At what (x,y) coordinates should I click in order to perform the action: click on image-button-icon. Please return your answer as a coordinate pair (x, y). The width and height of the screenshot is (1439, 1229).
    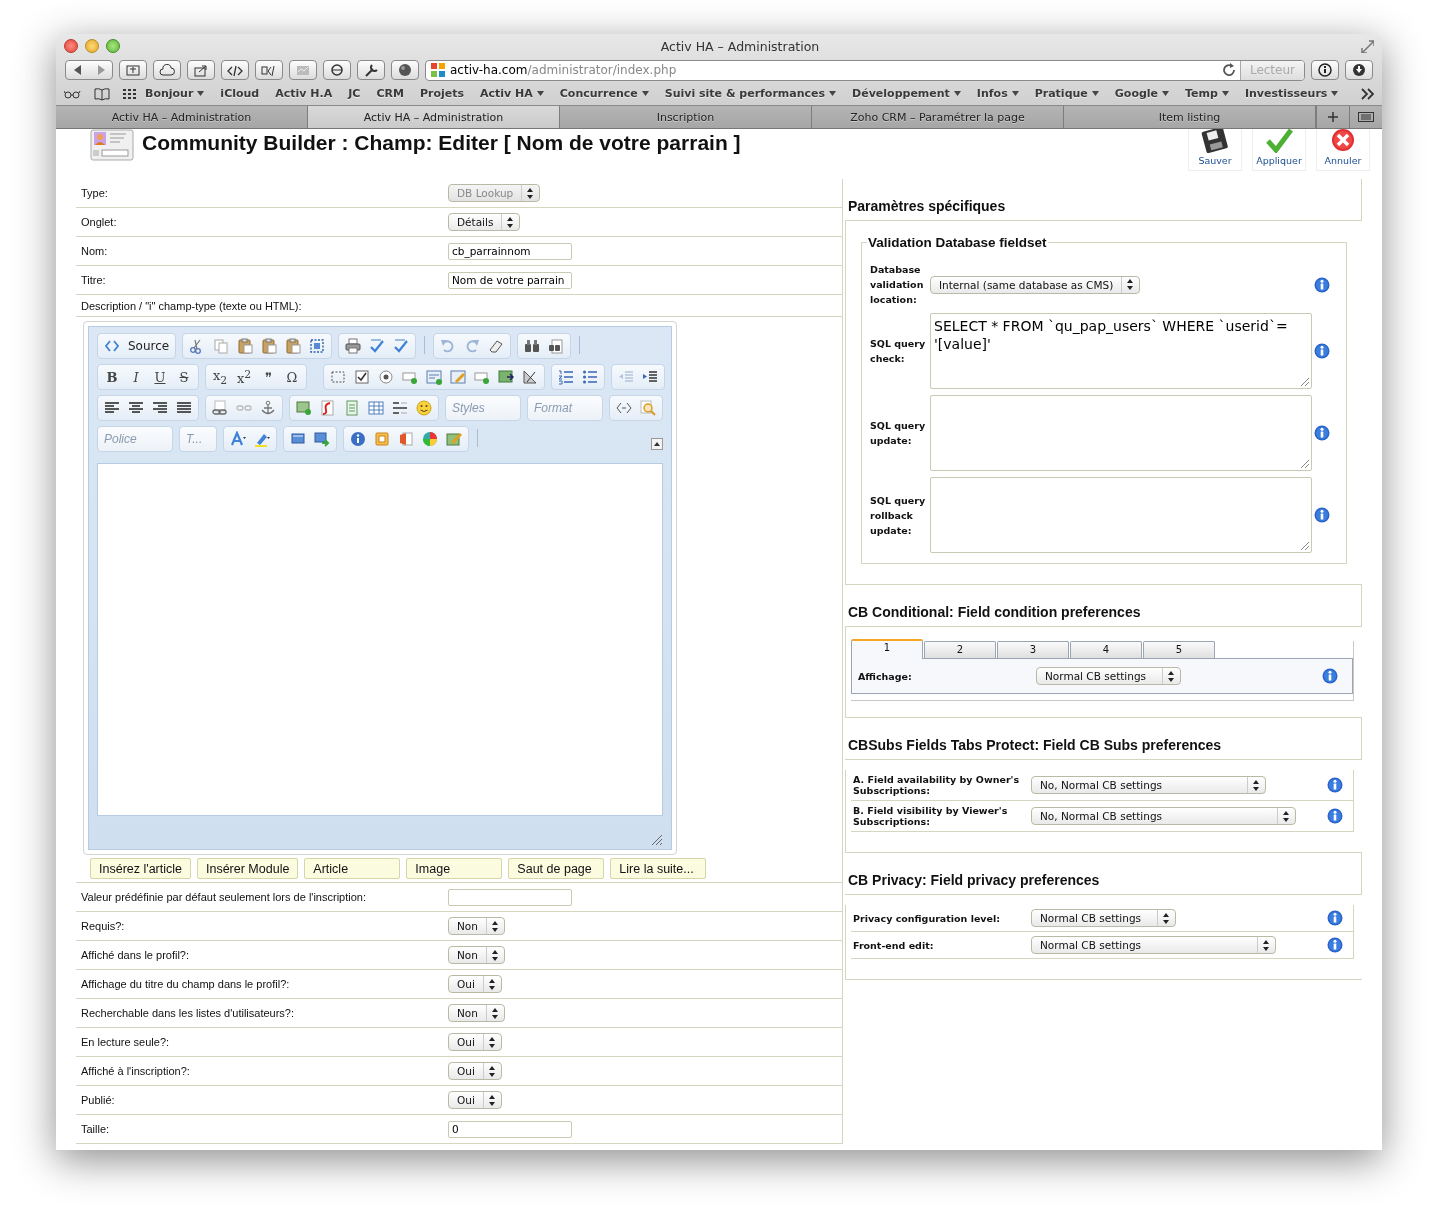
    Looking at the image, I should click on (506, 377).